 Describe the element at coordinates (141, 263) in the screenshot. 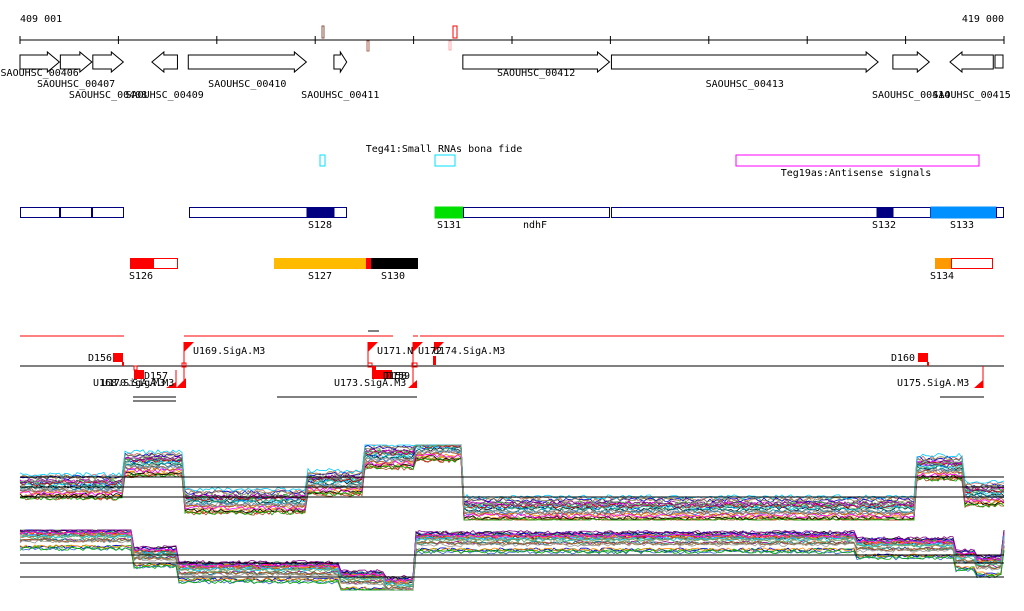

I see `segment-s126` at that location.